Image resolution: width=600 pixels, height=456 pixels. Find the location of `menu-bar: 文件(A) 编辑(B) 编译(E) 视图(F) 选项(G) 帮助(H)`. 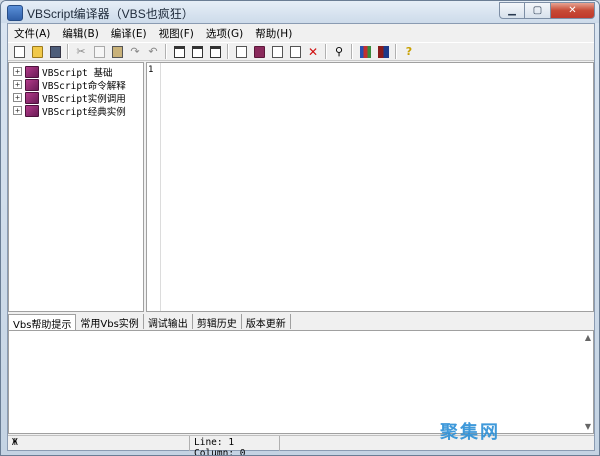

menu-bar: 文件(A) 编辑(B) 编译(E) 视图(F) 选项(G) 帮助(H) is located at coordinates (301, 32).